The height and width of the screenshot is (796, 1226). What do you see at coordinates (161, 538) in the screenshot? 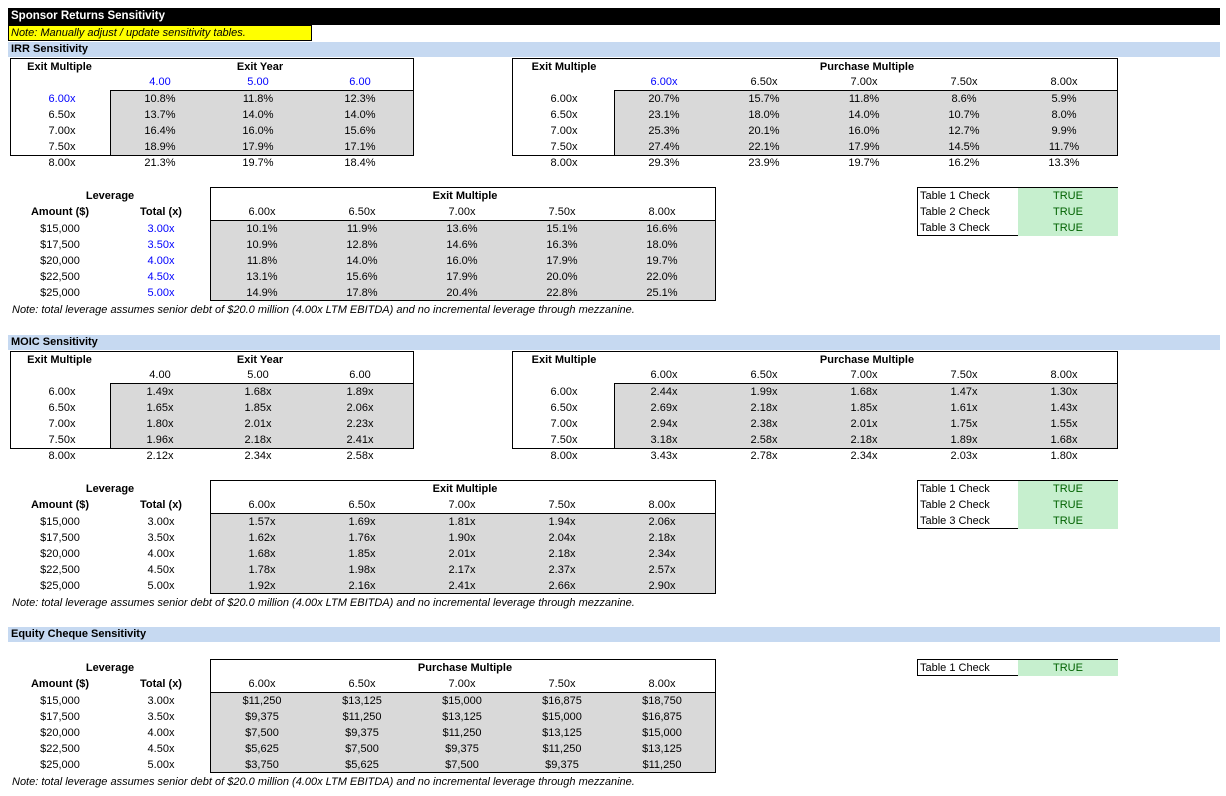
I see `leverage-total: 3.50x` at bounding box center [161, 538].